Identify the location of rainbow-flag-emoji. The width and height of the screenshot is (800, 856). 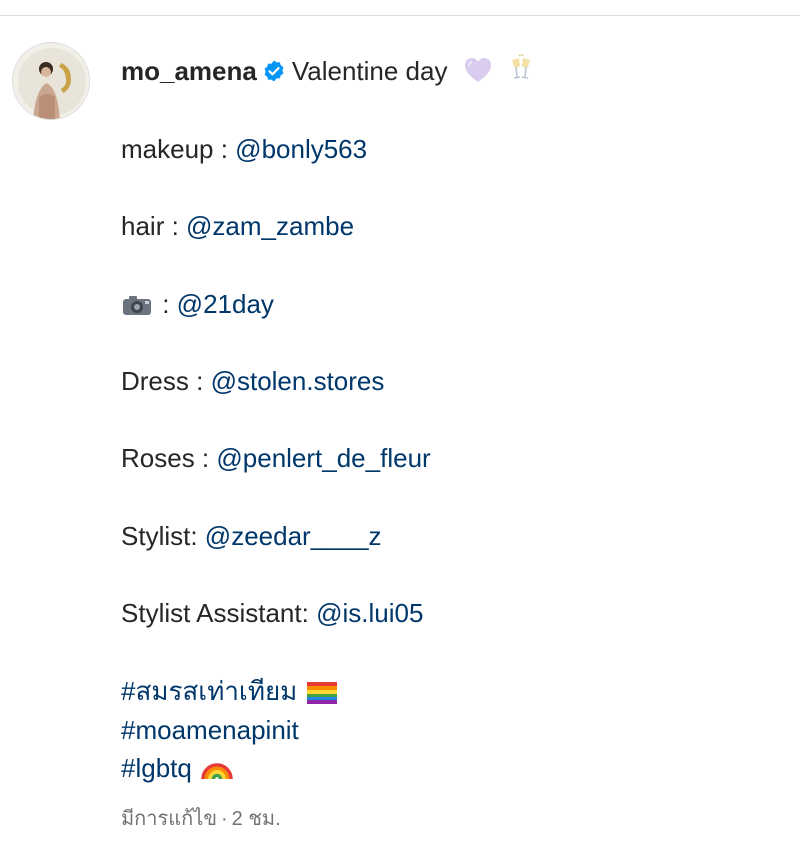
(321, 693).